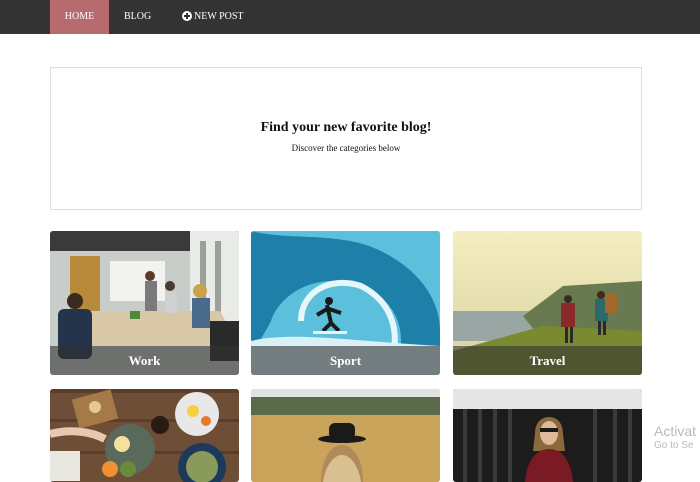 This screenshot has height=482, width=700. What do you see at coordinates (346, 127) in the screenshot?
I see `hero-title: Find your new favorite blog!` at bounding box center [346, 127].